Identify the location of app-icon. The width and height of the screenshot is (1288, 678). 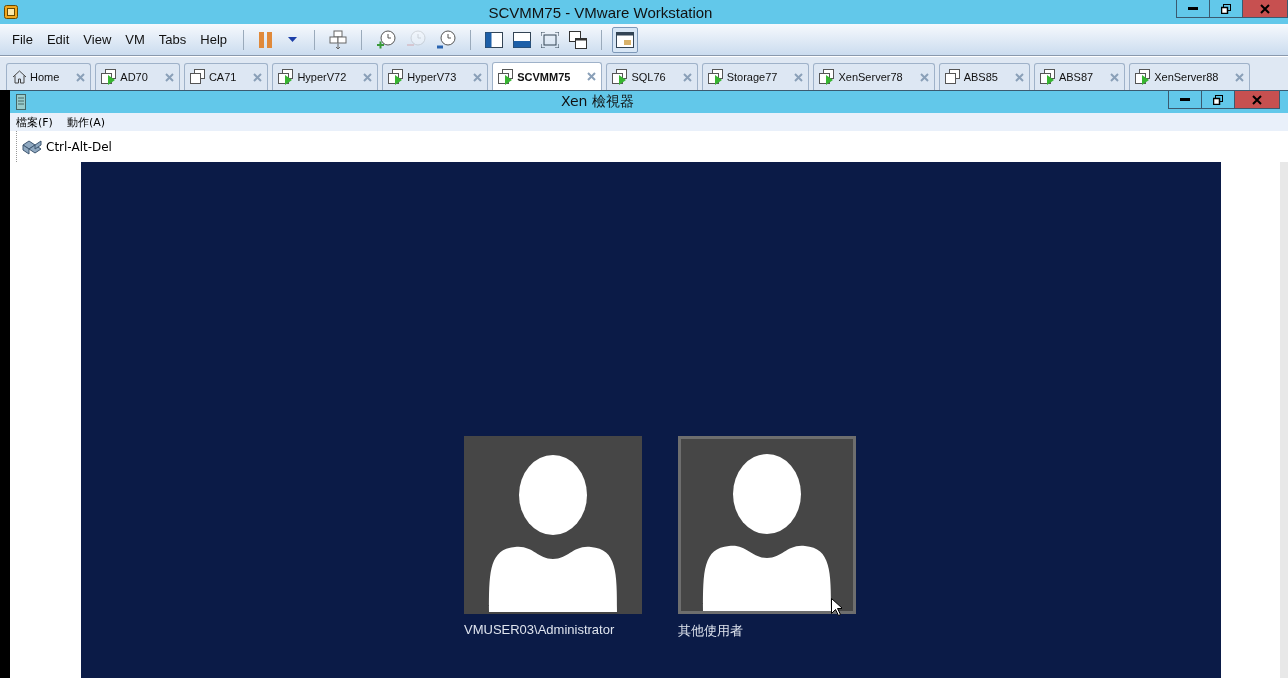
(11, 12).